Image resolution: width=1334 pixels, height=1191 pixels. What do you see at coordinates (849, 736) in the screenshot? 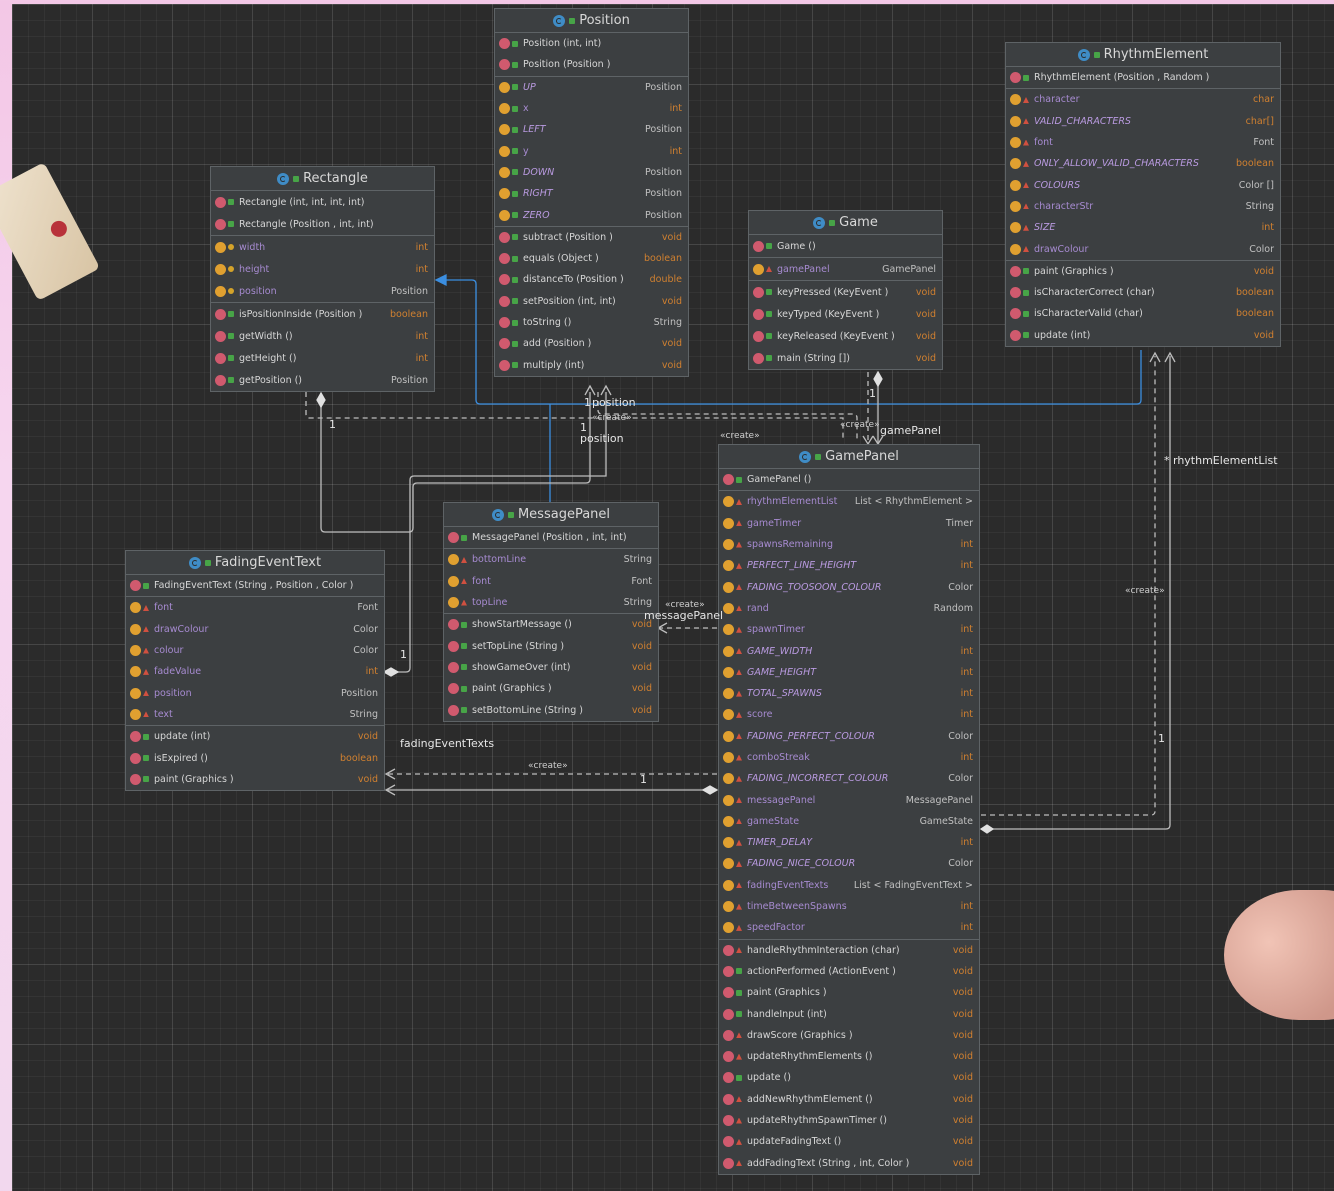
I see `field-row-fading-perfect-colour: FADING_PERFECT_COLOUR Color` at bounding box center [849, 736].